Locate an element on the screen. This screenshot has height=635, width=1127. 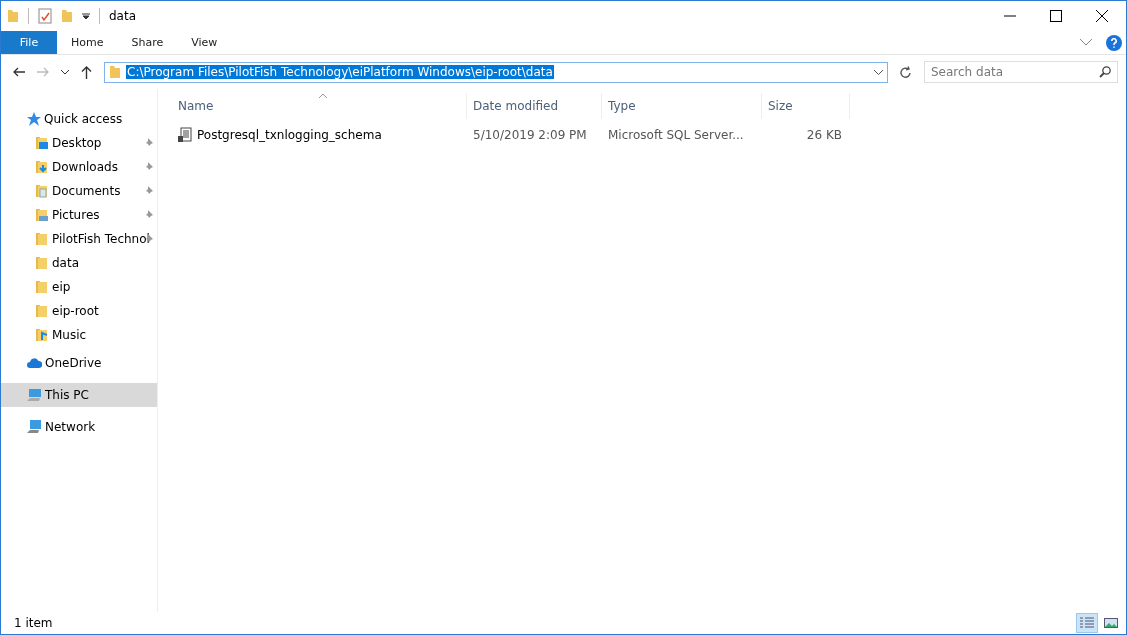
network-icon is located at coordinates (34, 427).